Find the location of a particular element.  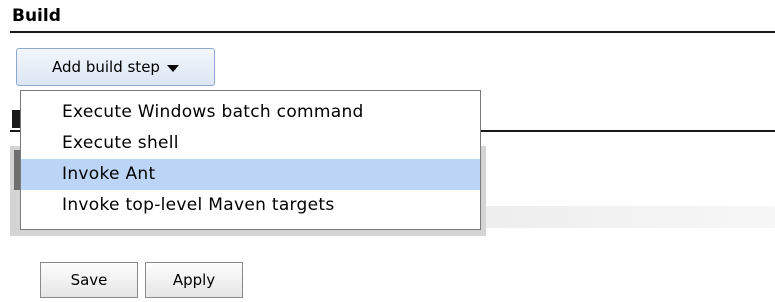

section-title: Build is located at coordinates (36, 16).